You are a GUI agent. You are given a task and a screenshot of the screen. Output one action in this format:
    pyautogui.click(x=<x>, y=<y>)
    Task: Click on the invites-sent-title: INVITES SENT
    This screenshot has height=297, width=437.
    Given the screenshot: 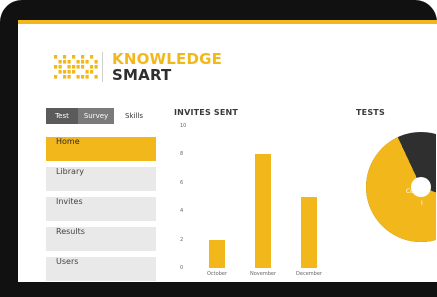 What is the action you would take?
    pyautogui.click(x=206, y=112)
    